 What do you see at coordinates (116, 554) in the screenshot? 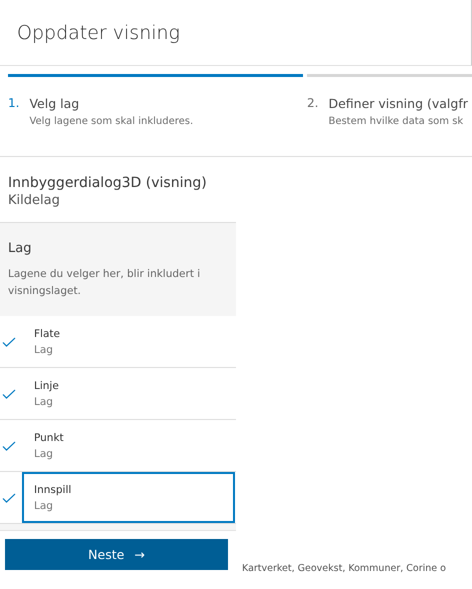
I see `next-button: Neste →` at bounding box center [116, 554].